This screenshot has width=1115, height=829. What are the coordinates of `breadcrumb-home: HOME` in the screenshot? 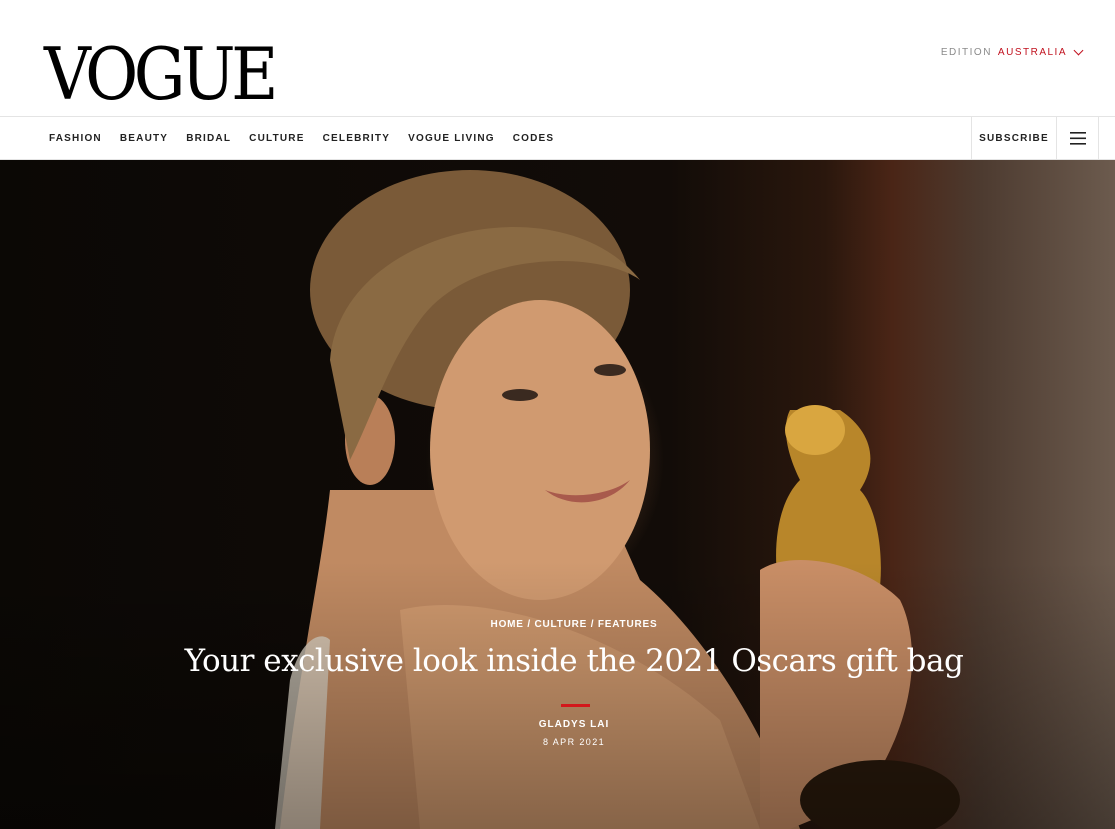 It's located at (507, 624).